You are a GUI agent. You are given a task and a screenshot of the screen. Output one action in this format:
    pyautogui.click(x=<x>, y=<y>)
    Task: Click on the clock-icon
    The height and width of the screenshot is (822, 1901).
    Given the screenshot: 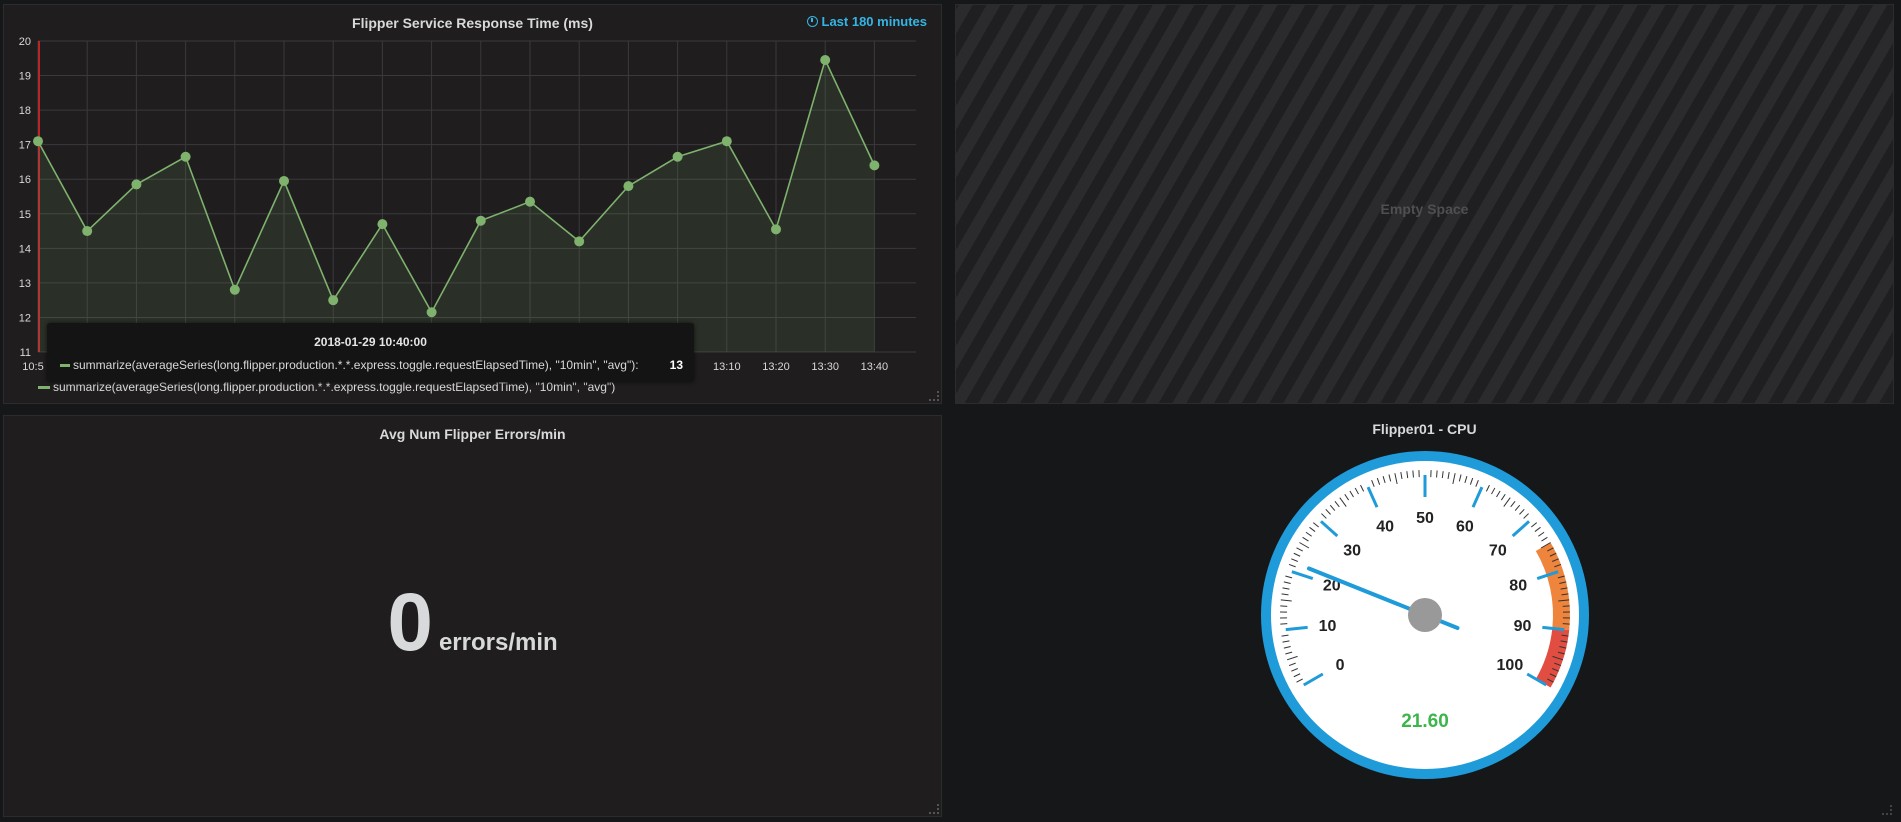 What is the action you would take?
    pyautogui.click(x=812, y=21)
    